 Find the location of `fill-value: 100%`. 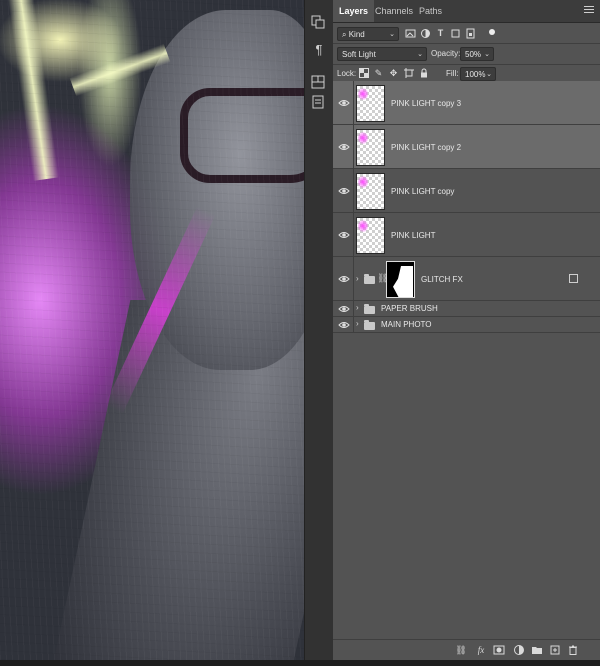

fill-value: 100% is located at coordinates (475, 74).